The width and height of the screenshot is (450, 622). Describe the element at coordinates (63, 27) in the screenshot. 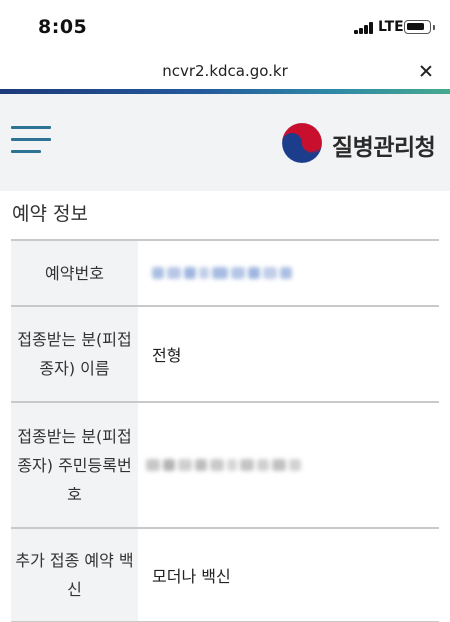

I see `status-time: 8:05` at that location.